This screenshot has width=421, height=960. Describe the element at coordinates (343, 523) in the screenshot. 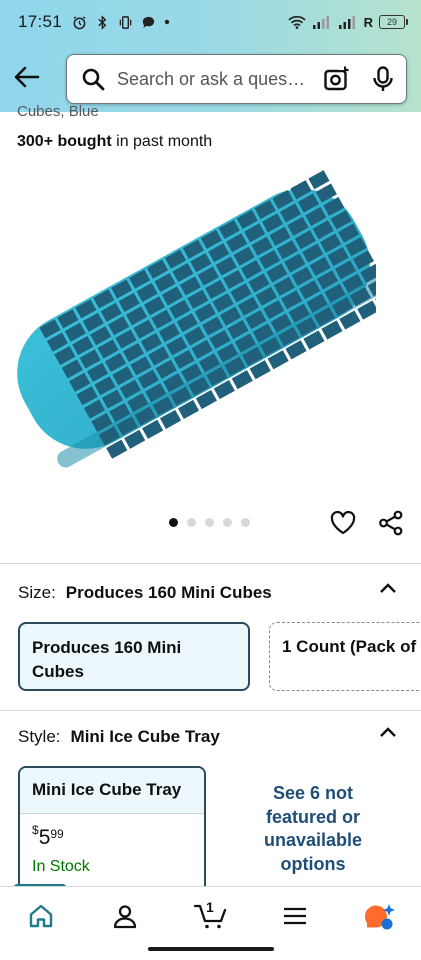

I see `heart-icon` at that location.